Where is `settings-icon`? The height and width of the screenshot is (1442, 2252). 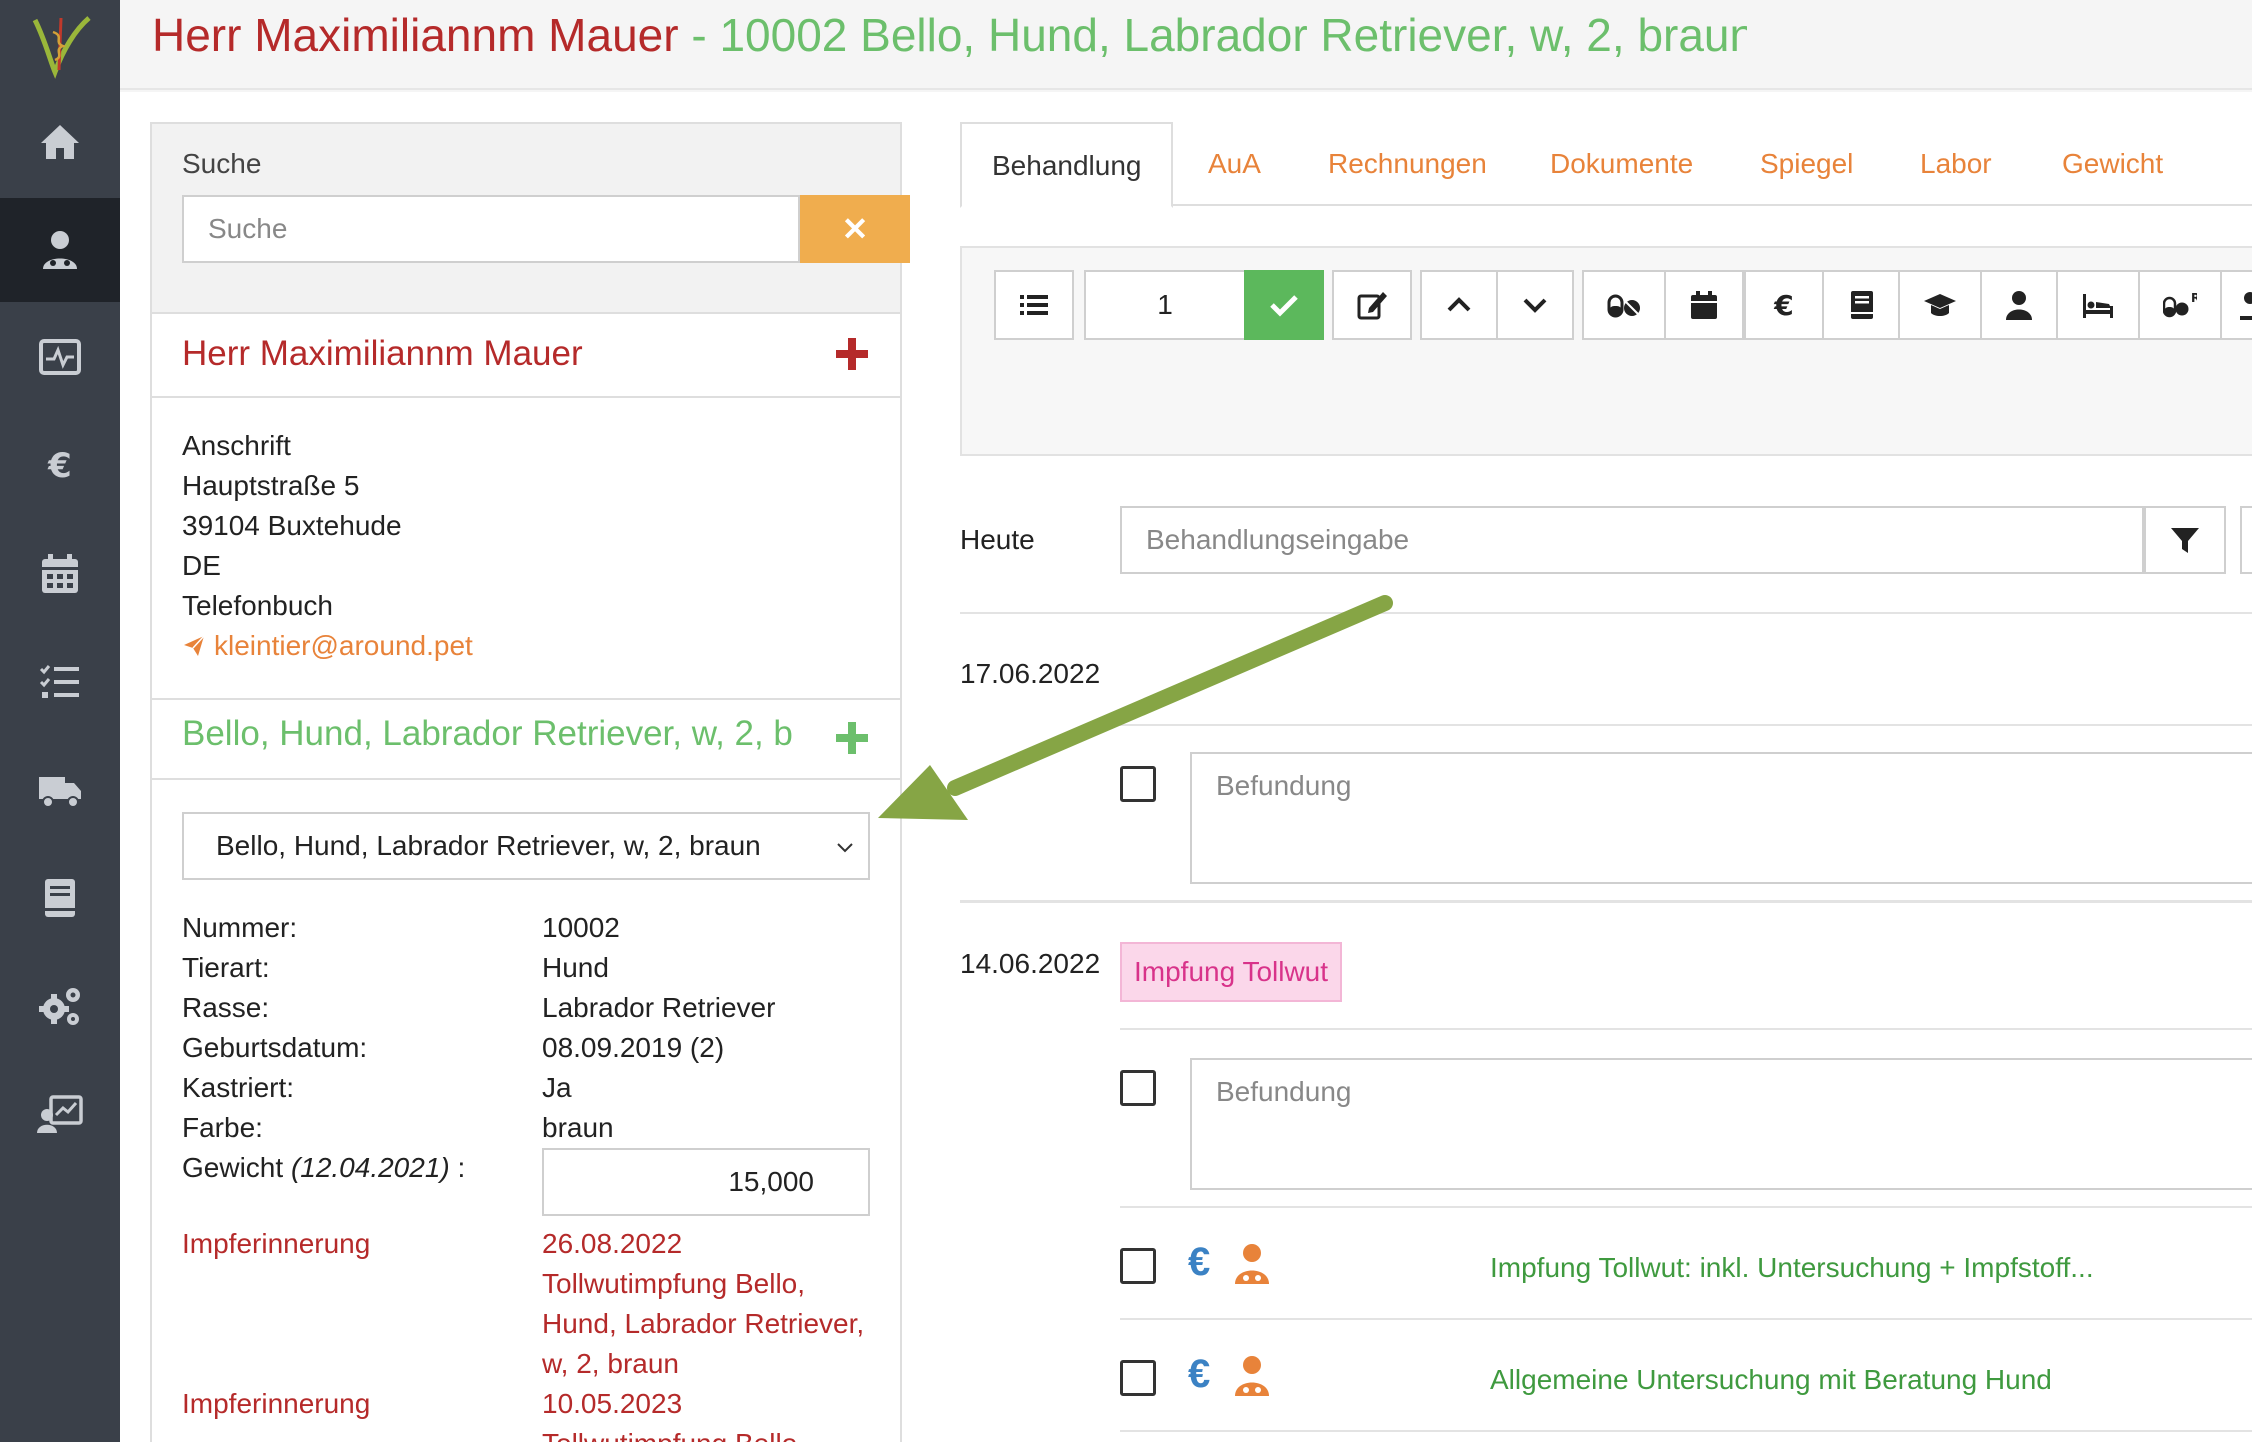 settings-icon is located at coordinates (59, 1006).